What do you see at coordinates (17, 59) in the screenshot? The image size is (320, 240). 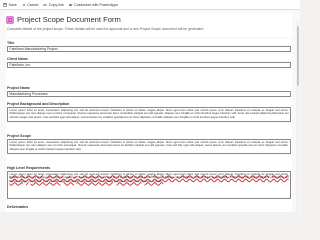 I see `client-name-label: Client Name` at bounding box center [17, 59].